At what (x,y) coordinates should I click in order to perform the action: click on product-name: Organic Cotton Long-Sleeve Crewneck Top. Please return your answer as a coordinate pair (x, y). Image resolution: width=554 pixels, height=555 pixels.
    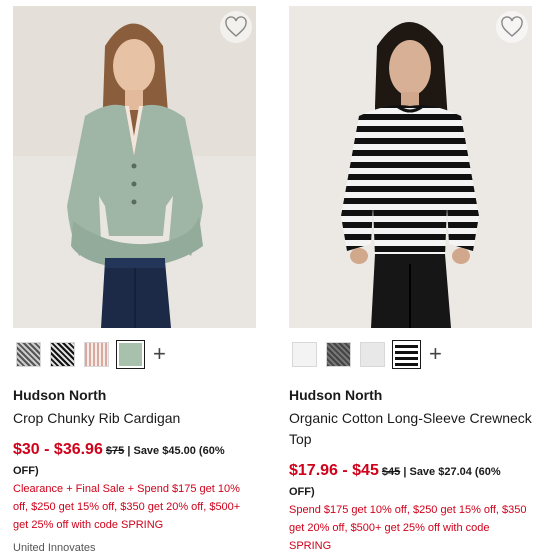
    Looking at the image, I should click on (411, 429).